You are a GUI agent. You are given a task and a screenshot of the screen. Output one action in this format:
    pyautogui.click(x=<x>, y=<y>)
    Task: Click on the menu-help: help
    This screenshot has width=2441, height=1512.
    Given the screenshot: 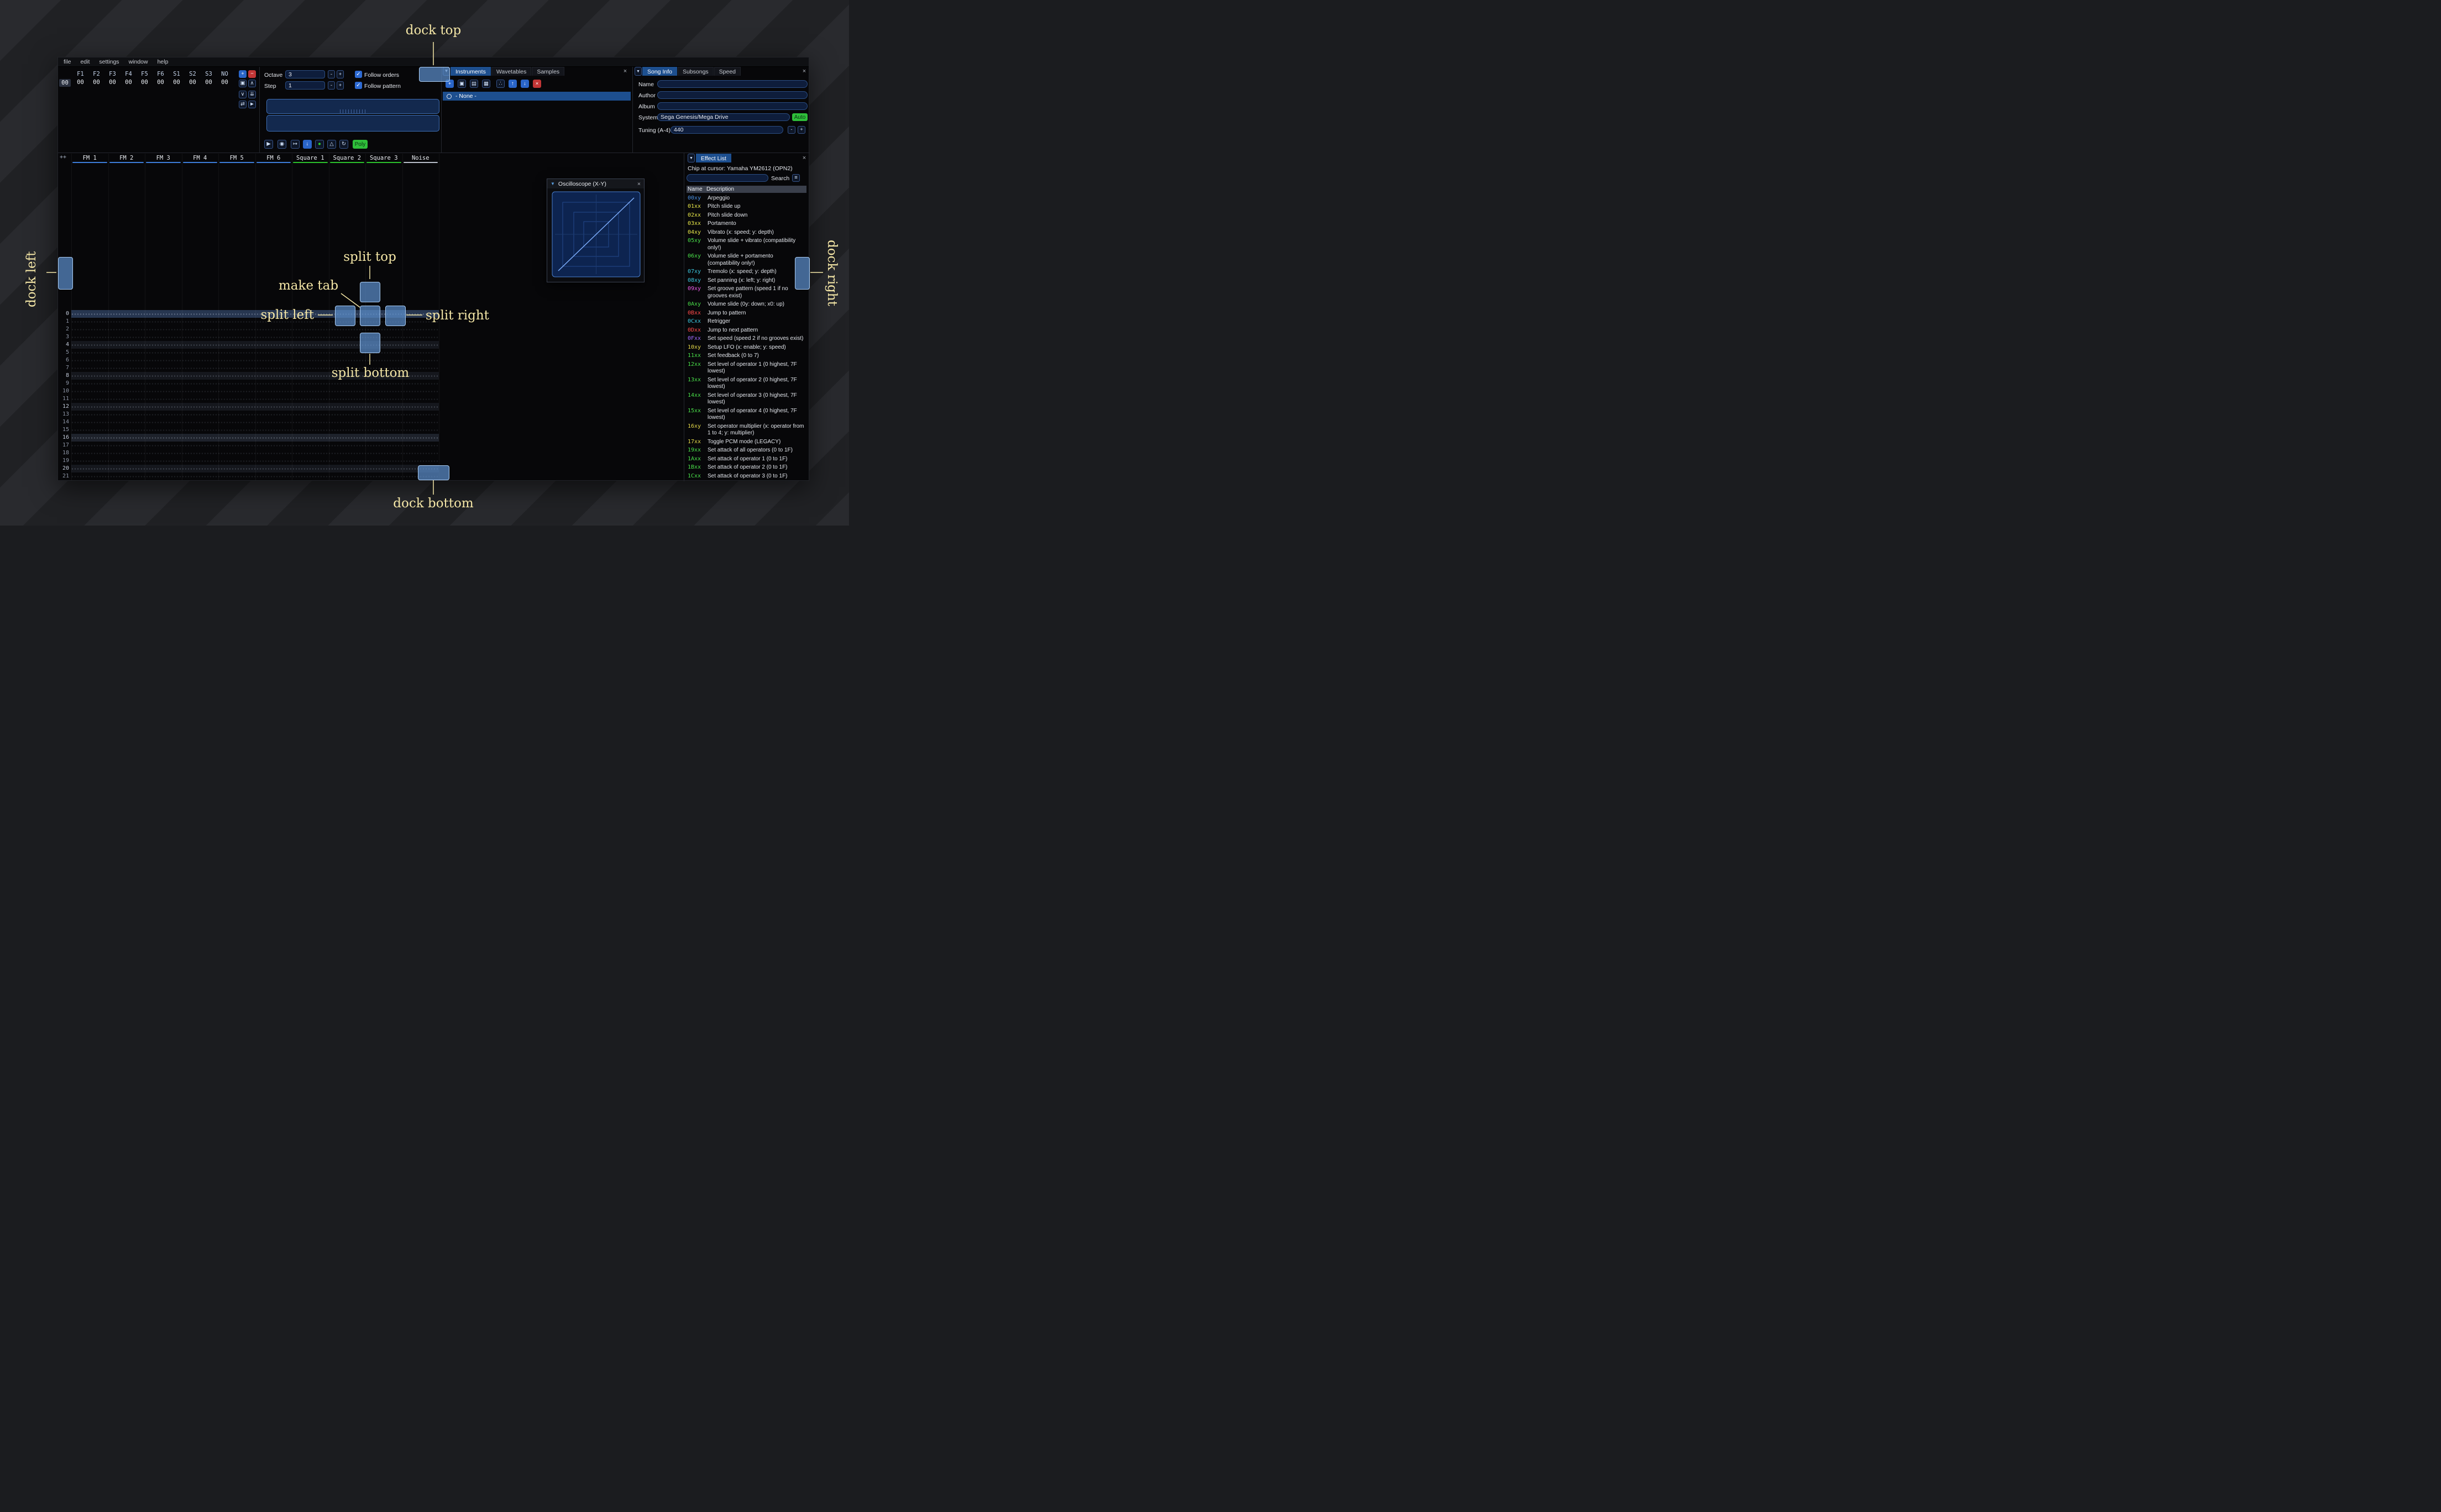 What is the action you would take?
    pyautogui.click(x=163, y=62)
    